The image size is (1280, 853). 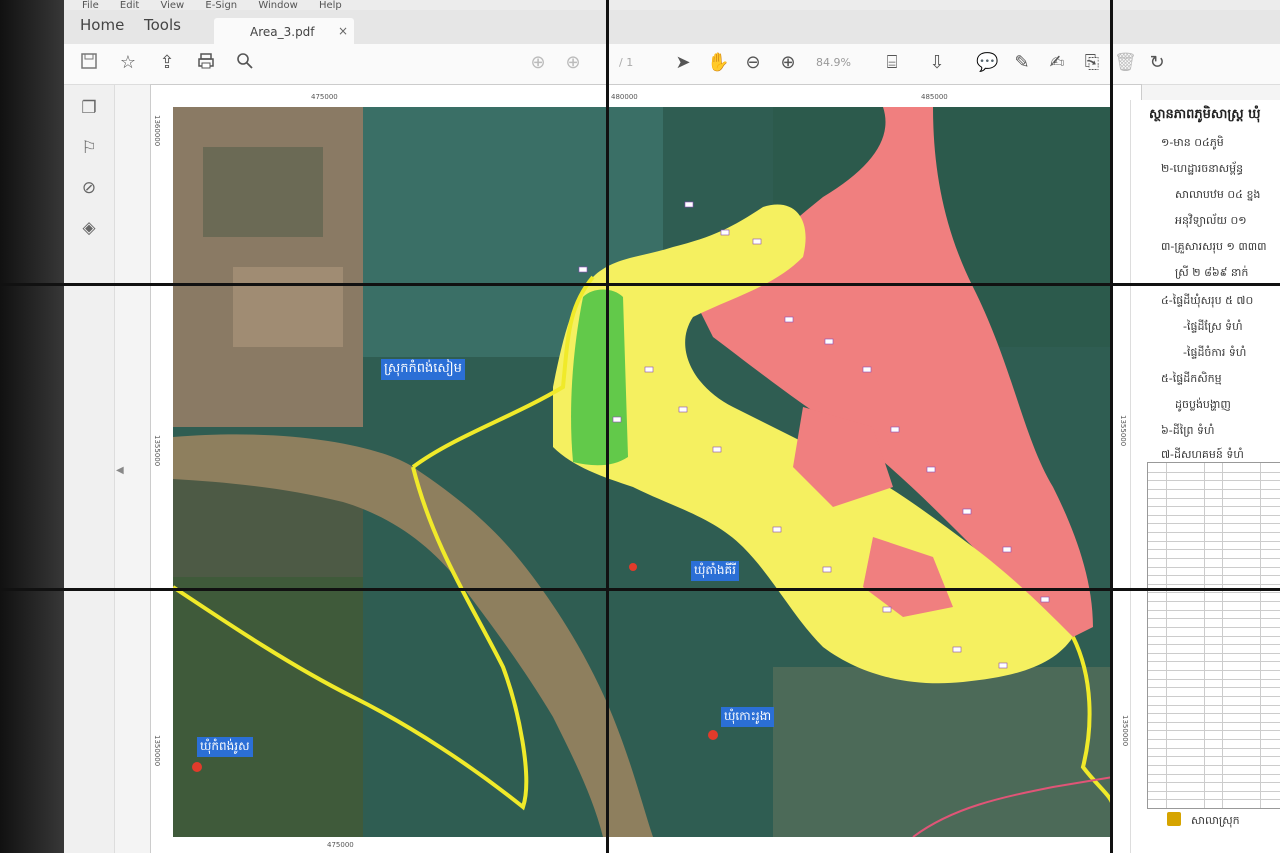 I want to click on hand-tool-icon: ✋, so click(x=718, y=63).